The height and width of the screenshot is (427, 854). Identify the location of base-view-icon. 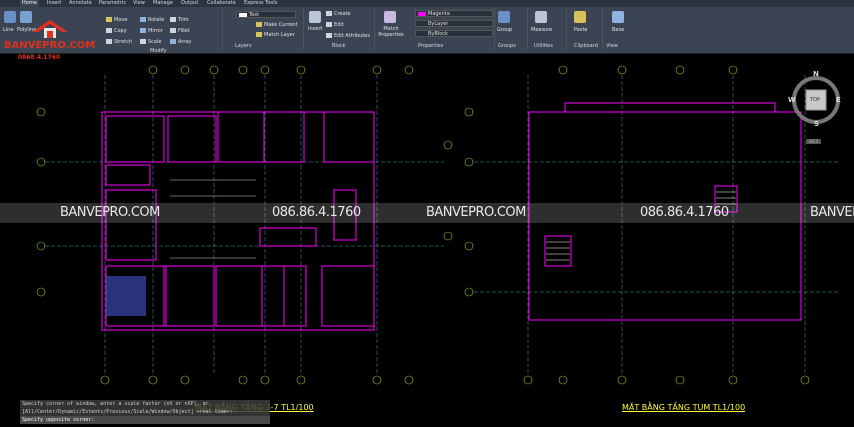
(618, 17).